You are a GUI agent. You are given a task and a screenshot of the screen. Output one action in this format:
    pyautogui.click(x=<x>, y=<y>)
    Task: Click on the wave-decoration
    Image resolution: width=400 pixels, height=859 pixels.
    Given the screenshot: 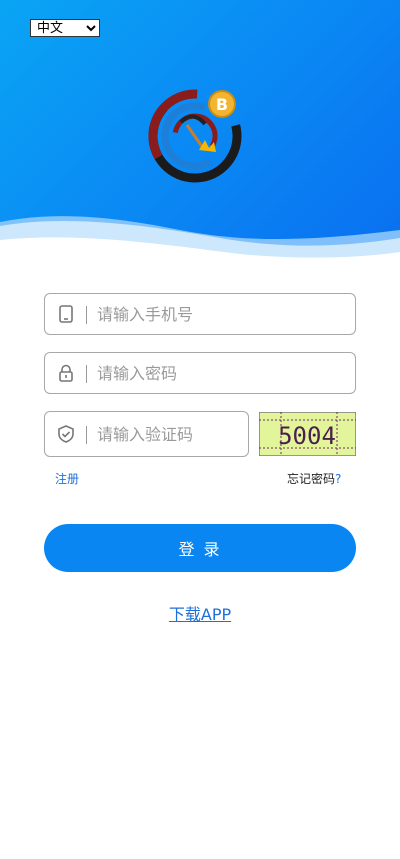 What is the action you would take?
    pyautogui.click(x=200, y=239)
    